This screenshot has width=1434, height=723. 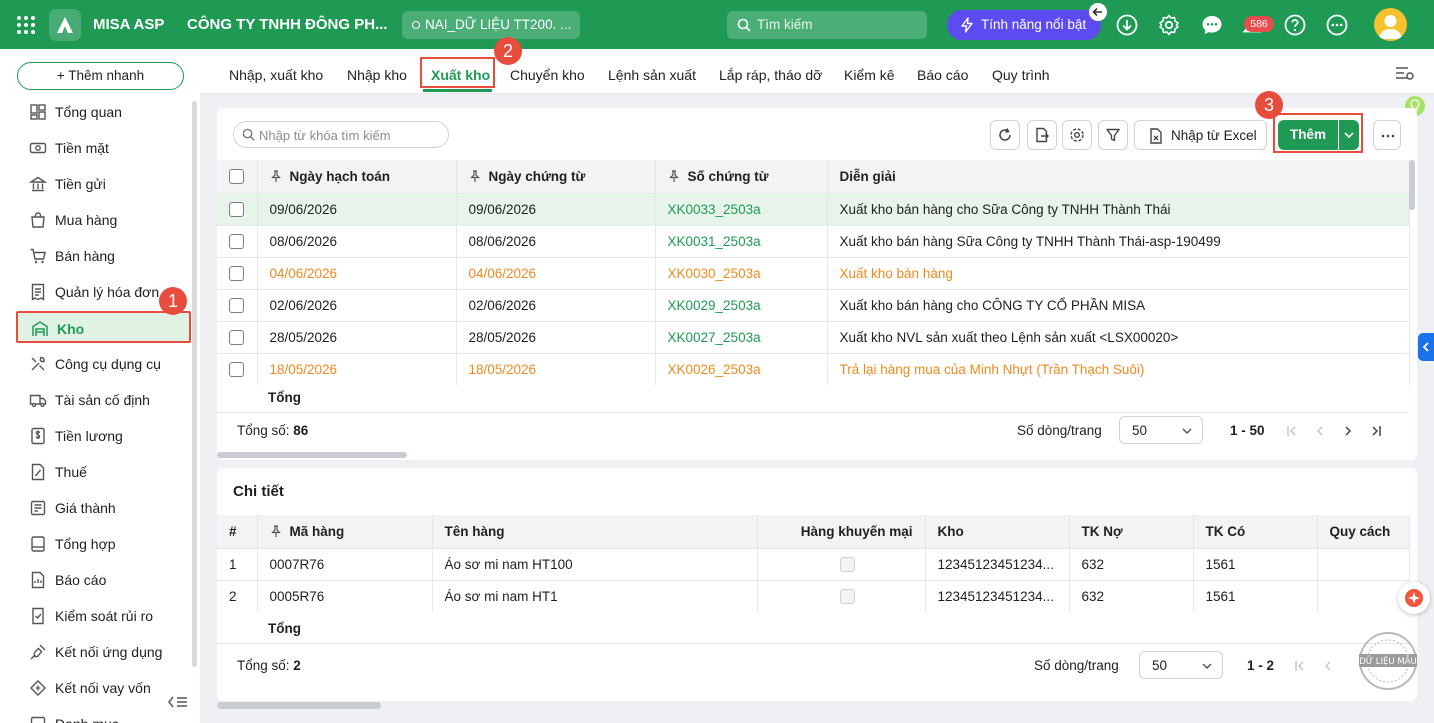 What do you see at coordinates (1295, 25) in the screenshot?
I see `help-icon` at bounding box center [1295, 25].